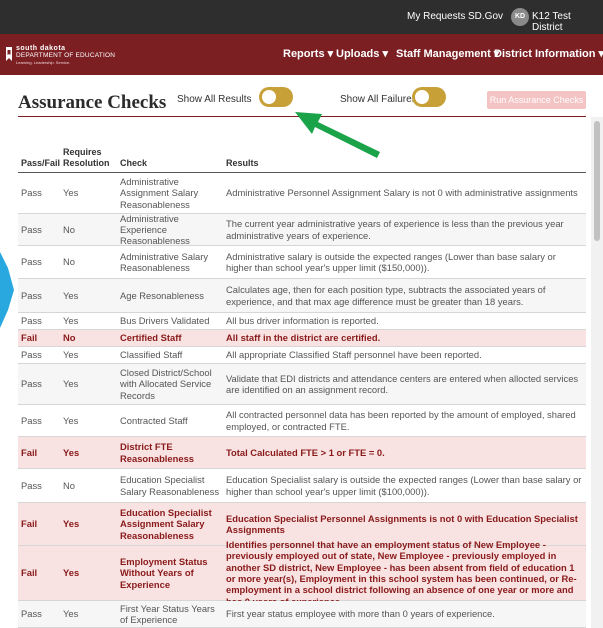 This screenshot has width=603, height=628. I want to click on check-name-cell: Bus Drivers Validated, so click(165, 321).